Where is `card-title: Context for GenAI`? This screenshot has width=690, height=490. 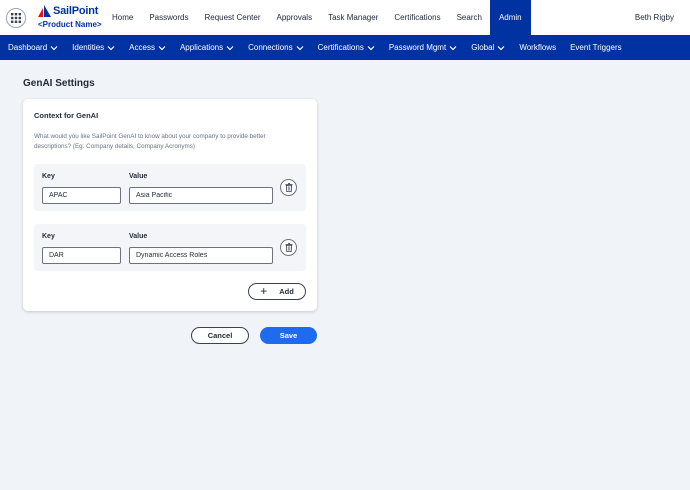
card-title: Context for GenAI is located at coordinates (66, 115).